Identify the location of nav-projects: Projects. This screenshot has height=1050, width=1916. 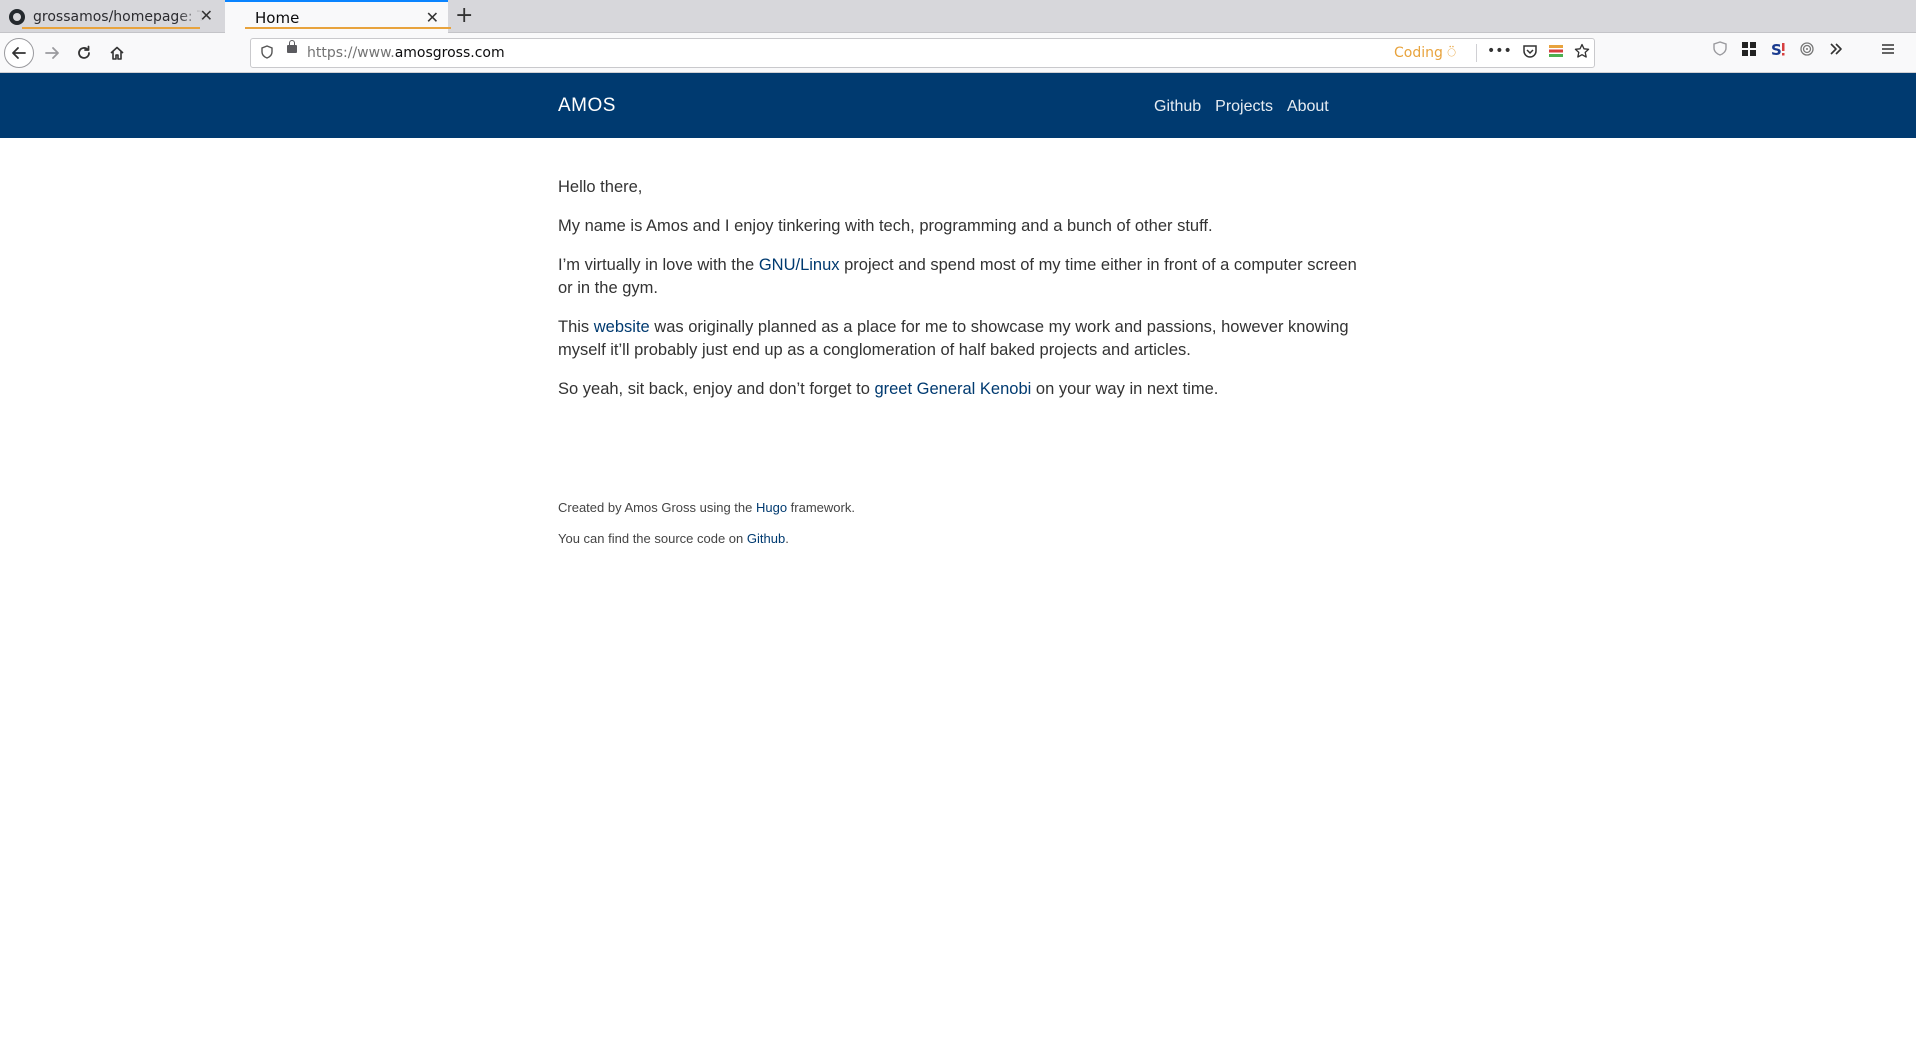
(1244, 107).